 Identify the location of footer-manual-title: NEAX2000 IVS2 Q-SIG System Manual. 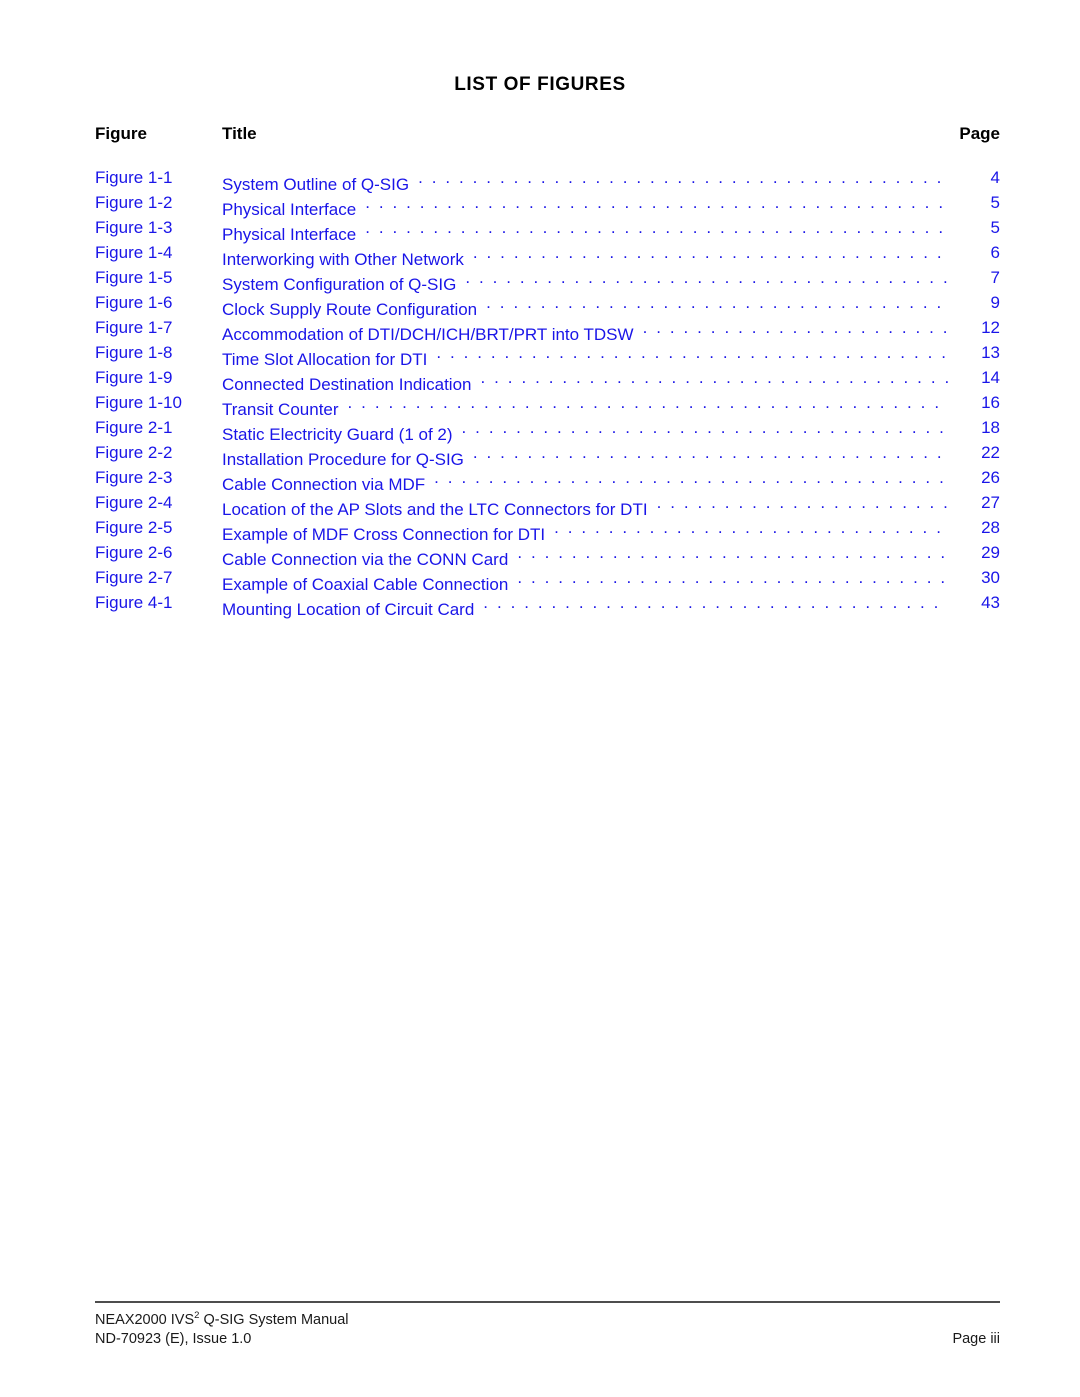
(222, 1319).